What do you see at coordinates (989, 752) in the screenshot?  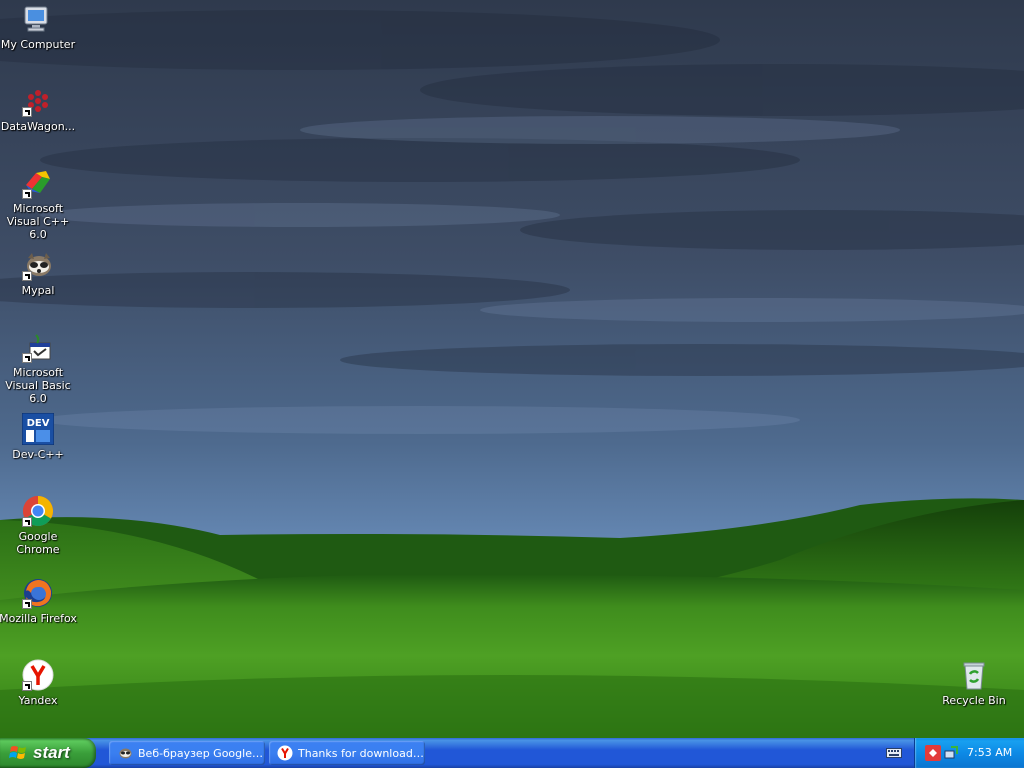 I see `clock: 7:53 AM` at bounding box center [989, 752].